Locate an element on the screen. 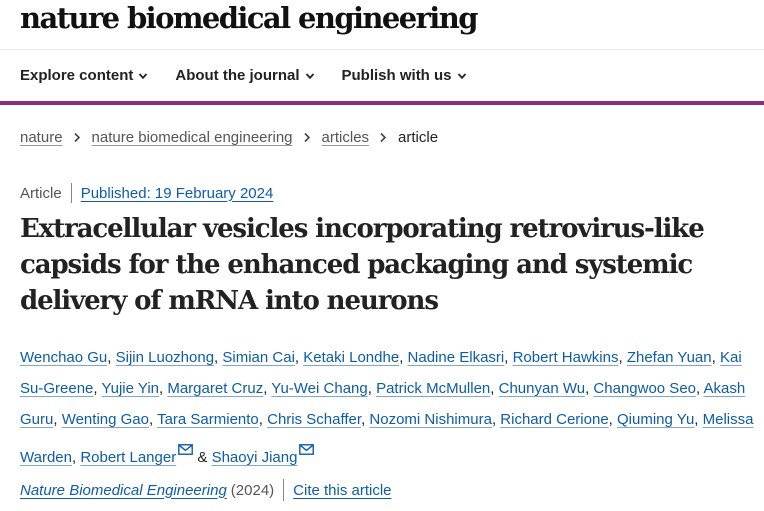 The image size is (764, 511). nav-explore-content: Explore content is located at coordinates (84, 75).